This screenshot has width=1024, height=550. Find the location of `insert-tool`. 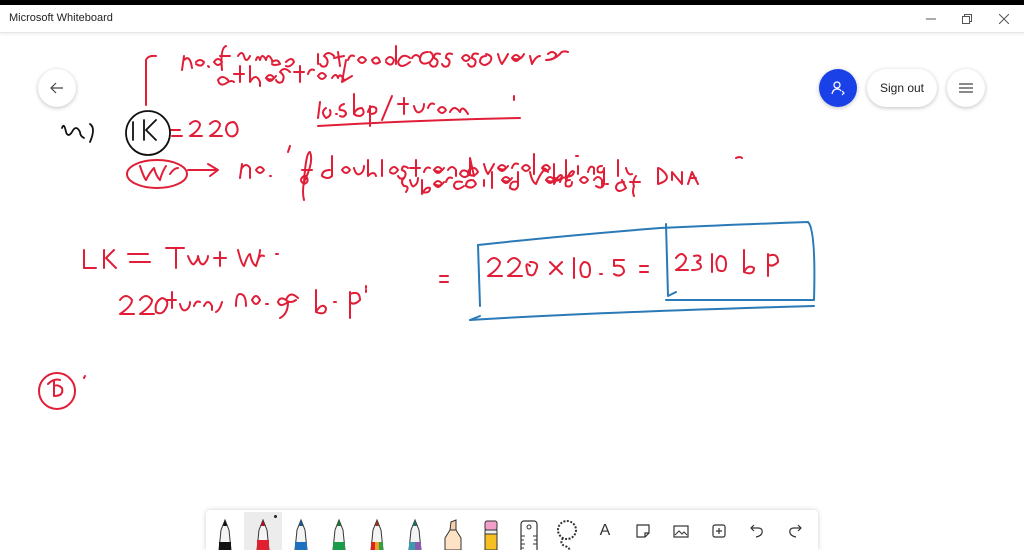

insert-tool is located at coordinates (719, 531).